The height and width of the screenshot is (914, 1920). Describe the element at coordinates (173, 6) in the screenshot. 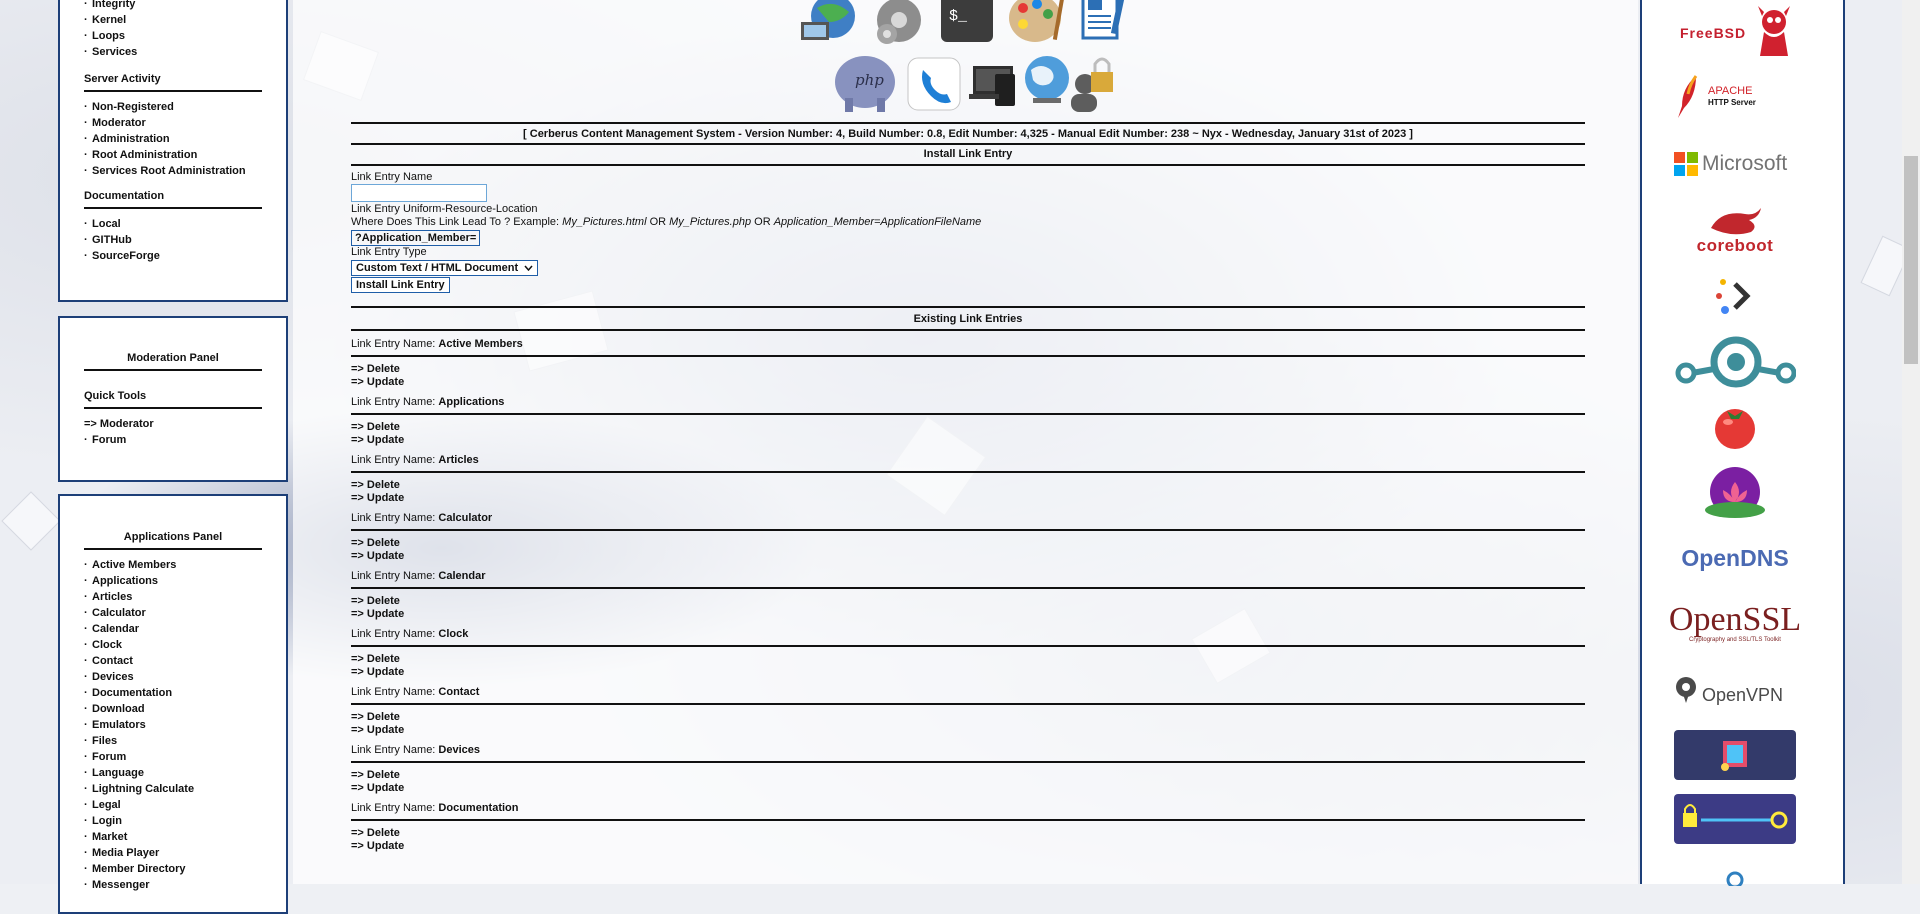

I see `nav-link: Integrity` at that location.